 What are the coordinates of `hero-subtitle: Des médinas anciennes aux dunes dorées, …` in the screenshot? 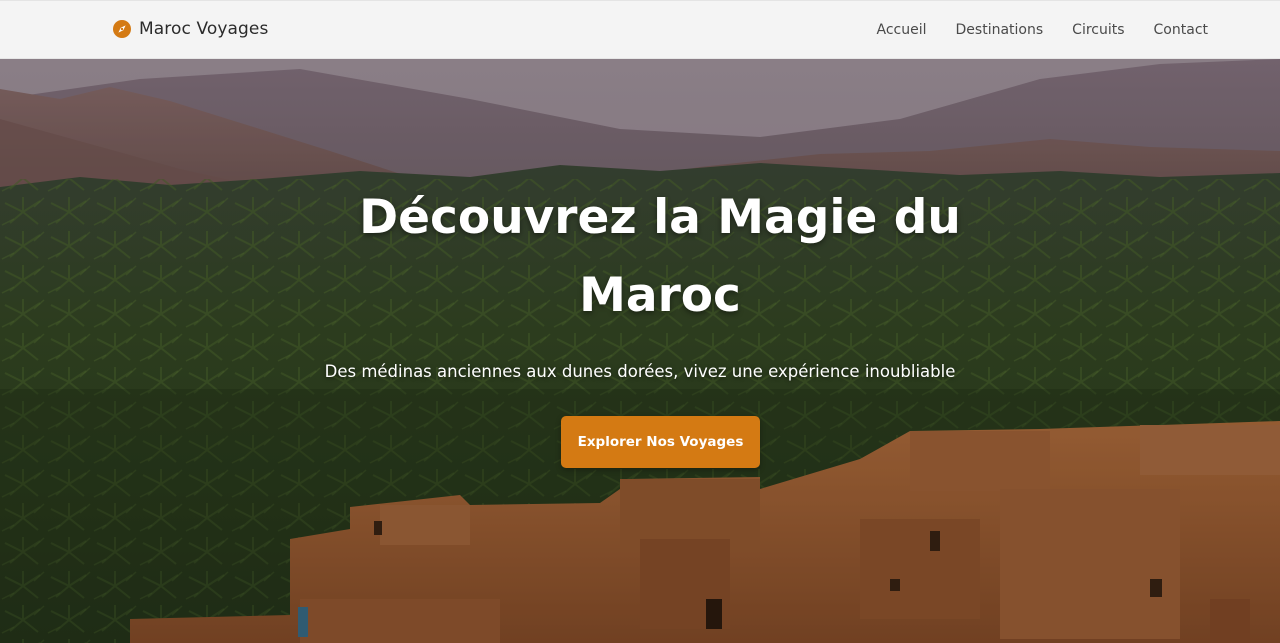 It's located at (640, 371).